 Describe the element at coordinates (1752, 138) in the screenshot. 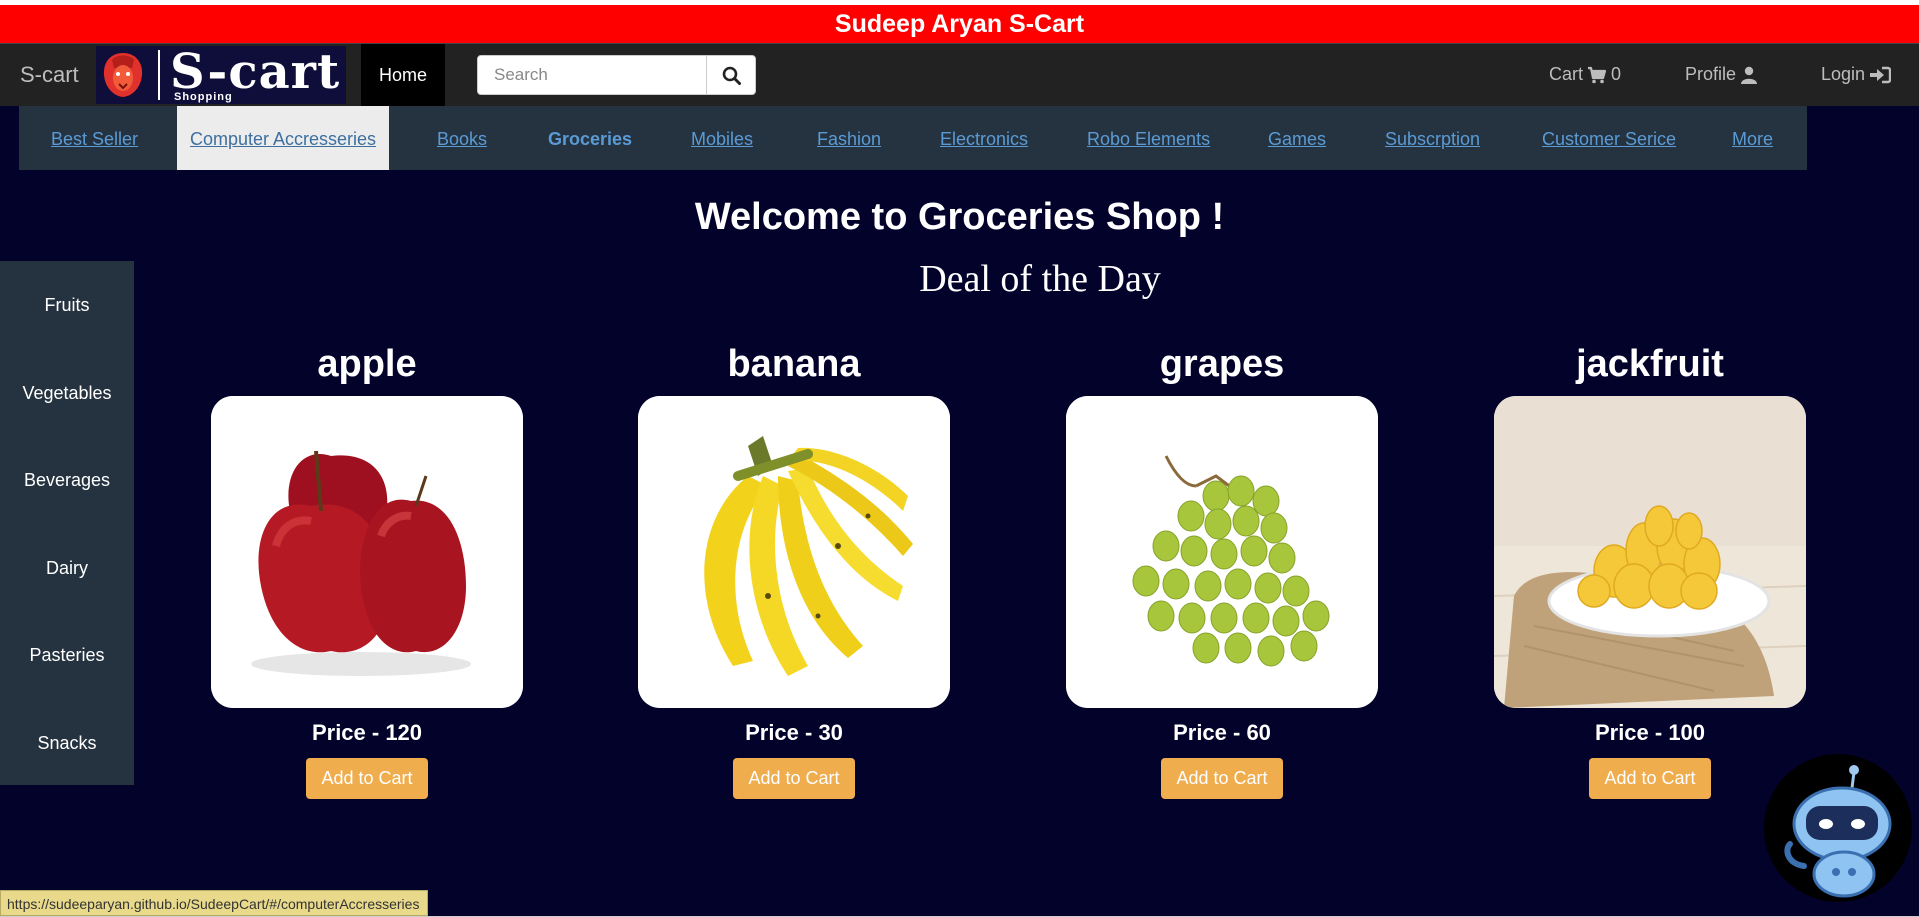

I see `category-more: More` at that location.